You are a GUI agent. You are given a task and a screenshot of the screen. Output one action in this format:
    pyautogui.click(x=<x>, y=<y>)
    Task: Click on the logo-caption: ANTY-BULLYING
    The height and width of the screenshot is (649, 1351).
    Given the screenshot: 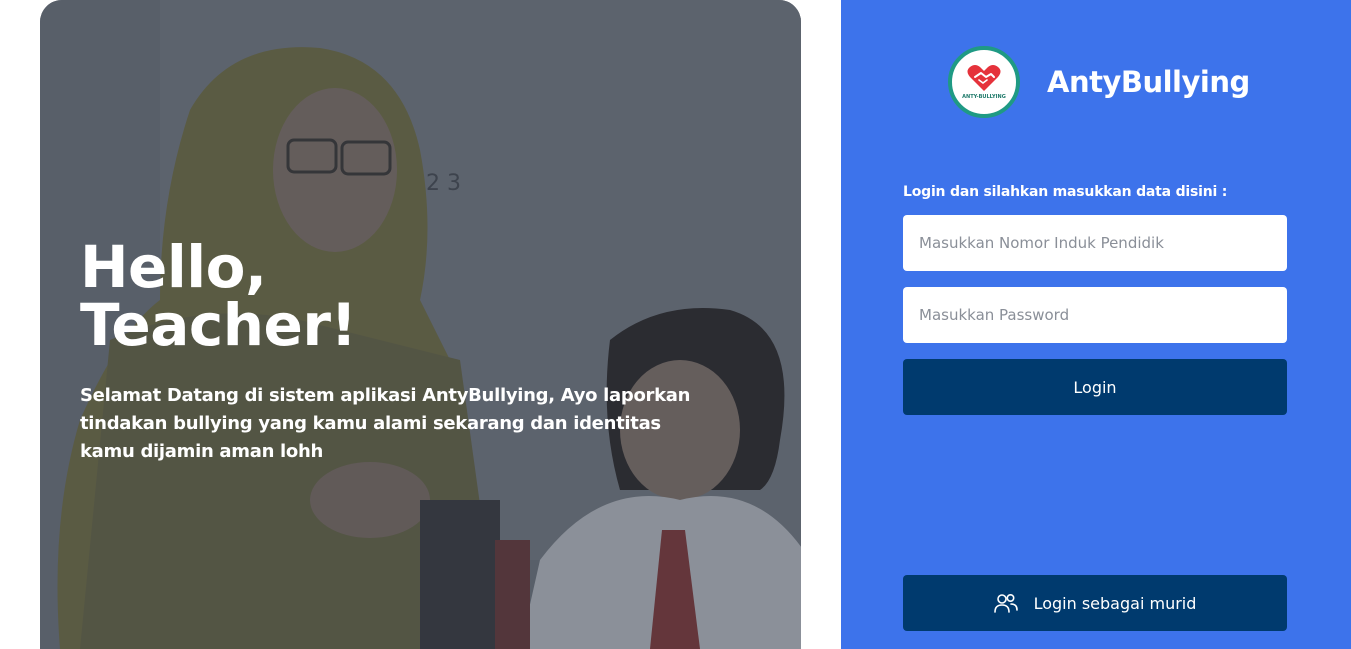 What is the action you would take?
    pyautogui.click(x=984, y=97)
    